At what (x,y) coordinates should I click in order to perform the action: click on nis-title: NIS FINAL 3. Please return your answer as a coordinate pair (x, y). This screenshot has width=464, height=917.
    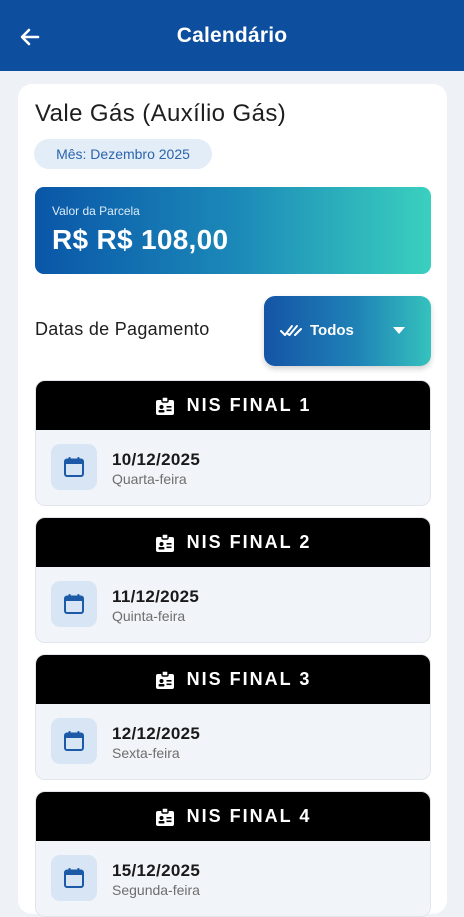
    Looking at the image, I should click on (249, 679).